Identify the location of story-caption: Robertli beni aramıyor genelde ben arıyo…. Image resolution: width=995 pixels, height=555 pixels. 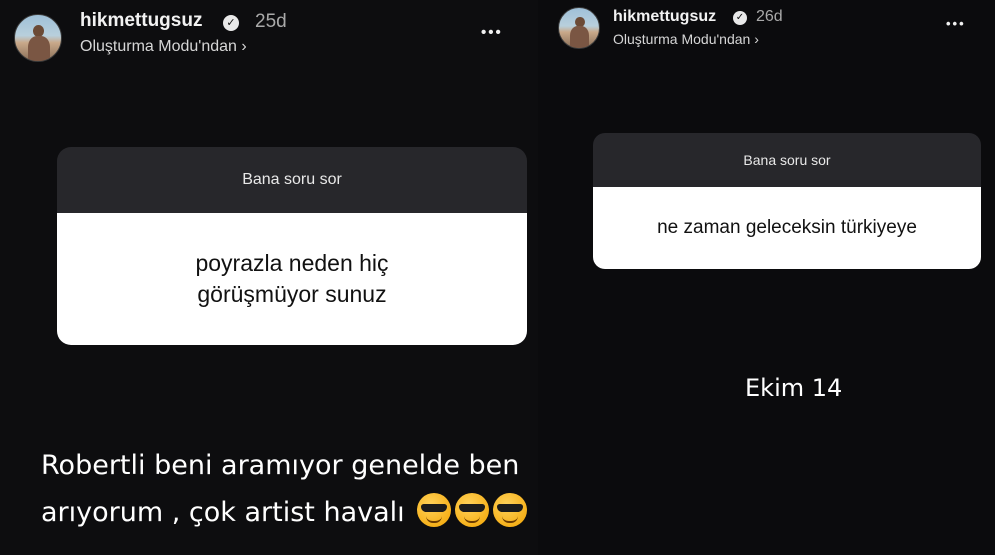
(284, 489).